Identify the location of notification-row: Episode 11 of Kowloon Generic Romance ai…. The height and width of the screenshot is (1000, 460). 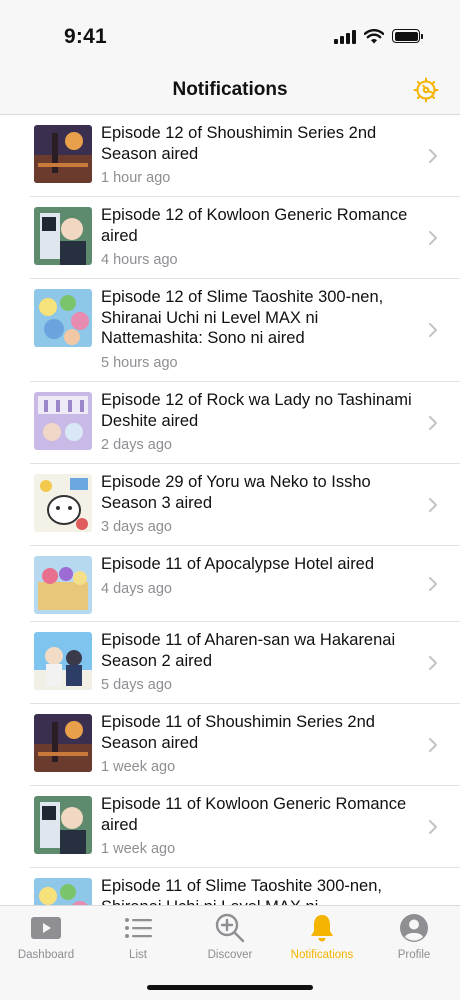
(230, 827).